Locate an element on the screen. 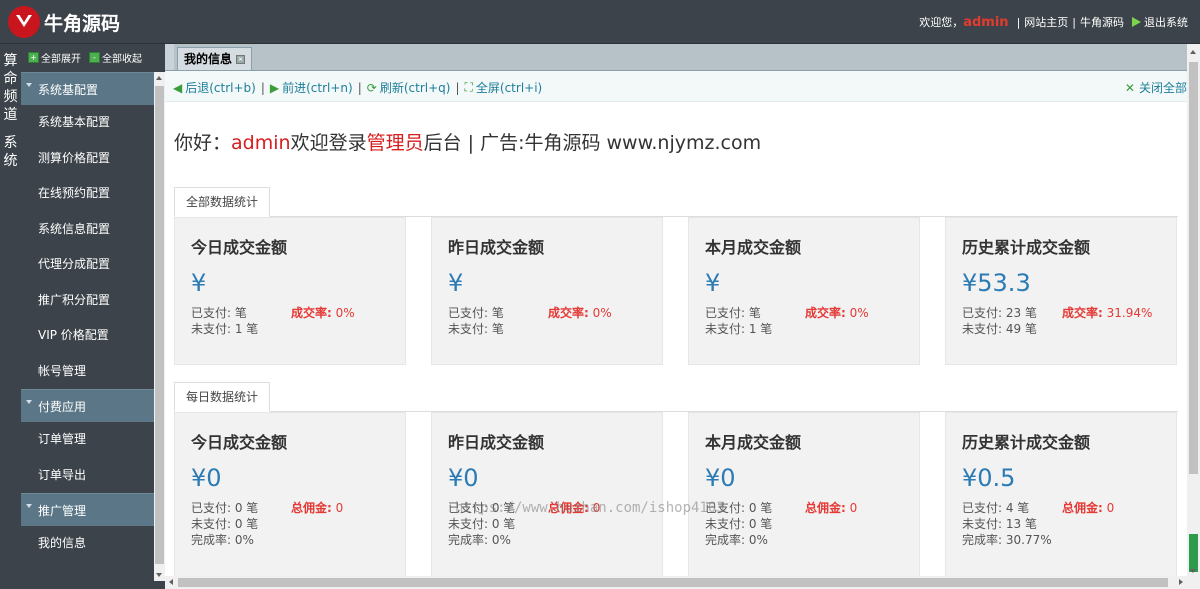 The width and height of the screenshot is (1200, 589). link-site-home: 网站主页 is located at coordinates (1046, 22).